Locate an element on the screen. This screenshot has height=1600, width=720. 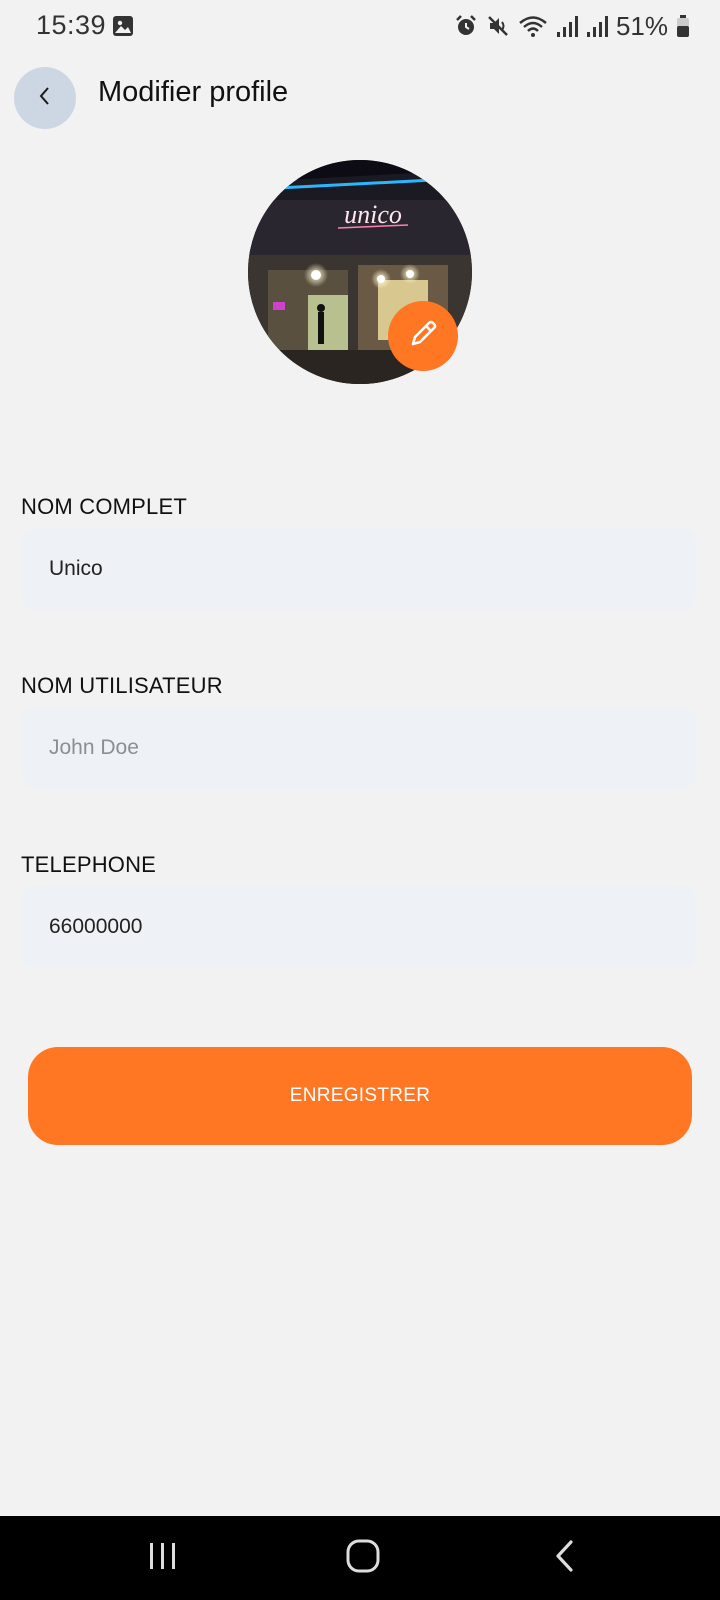
alarm-icon is located at coordinates (466, 26).